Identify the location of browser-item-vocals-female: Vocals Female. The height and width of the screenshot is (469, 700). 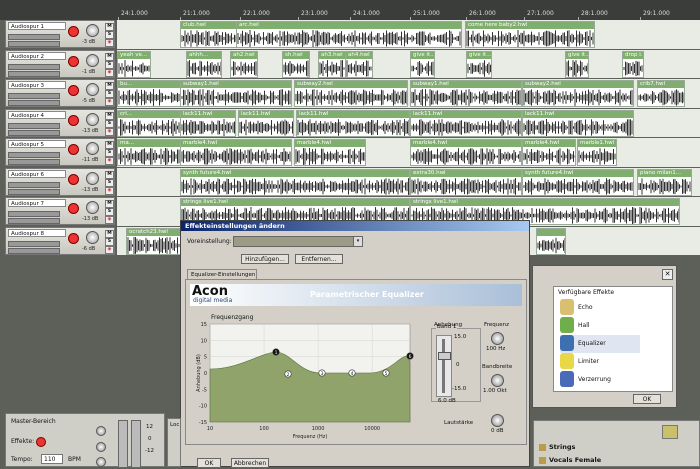
(619, 461).